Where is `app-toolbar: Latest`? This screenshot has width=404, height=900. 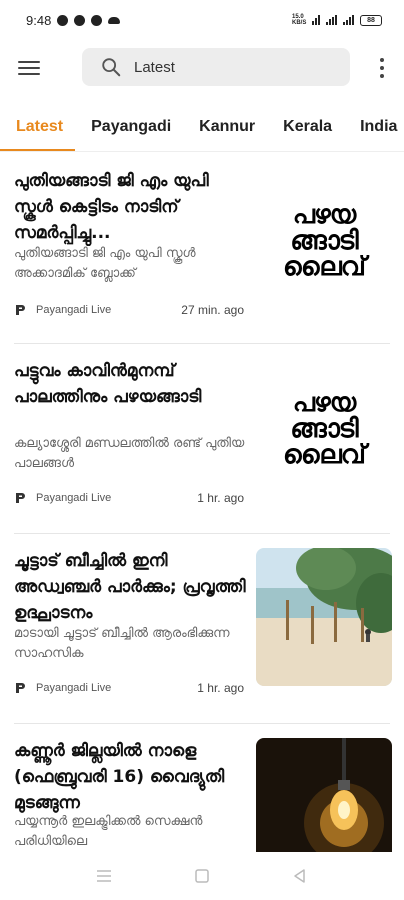
app-toolbar: Latest is located at coordinates (202, 68).